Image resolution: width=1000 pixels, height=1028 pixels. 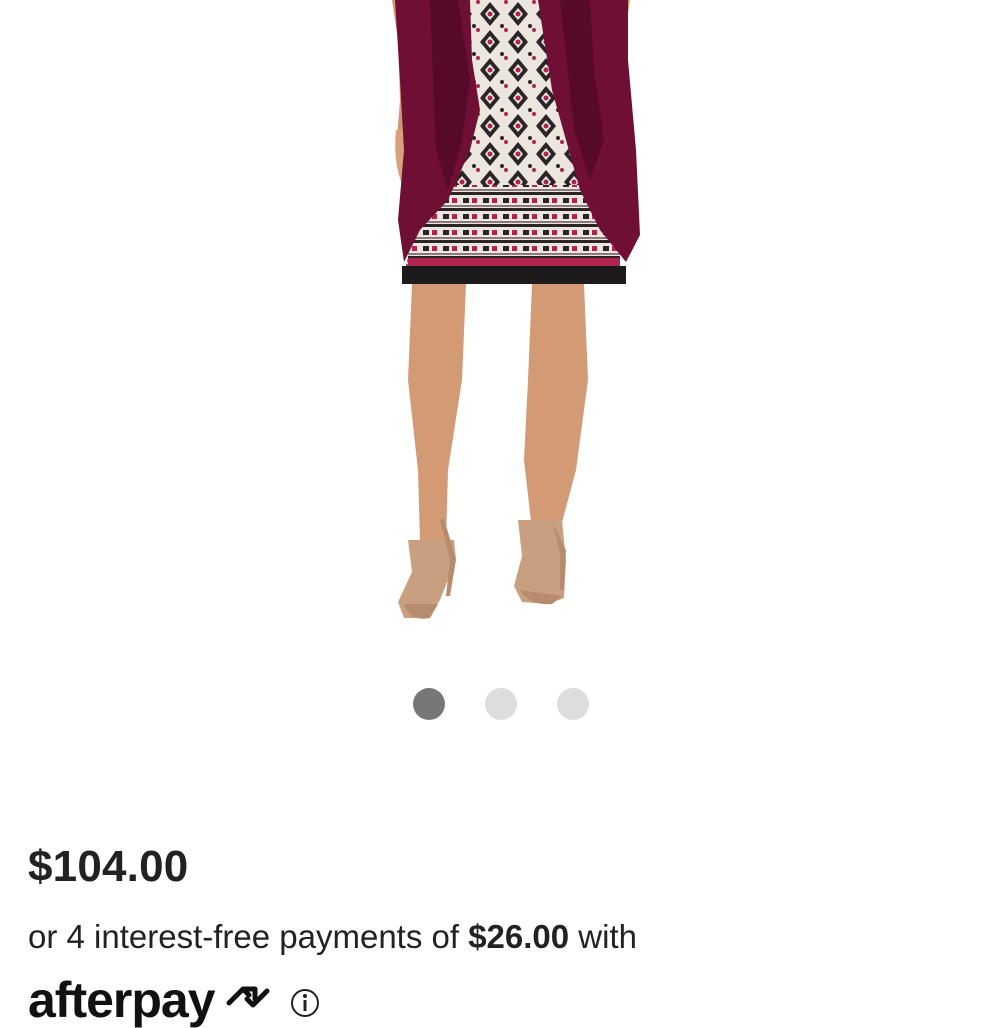 What do you see at coordinates (248, 936) in the screenshot?
I see `installment-prefix: or 4 interest-free payments of` at bounding box center [248, 936].